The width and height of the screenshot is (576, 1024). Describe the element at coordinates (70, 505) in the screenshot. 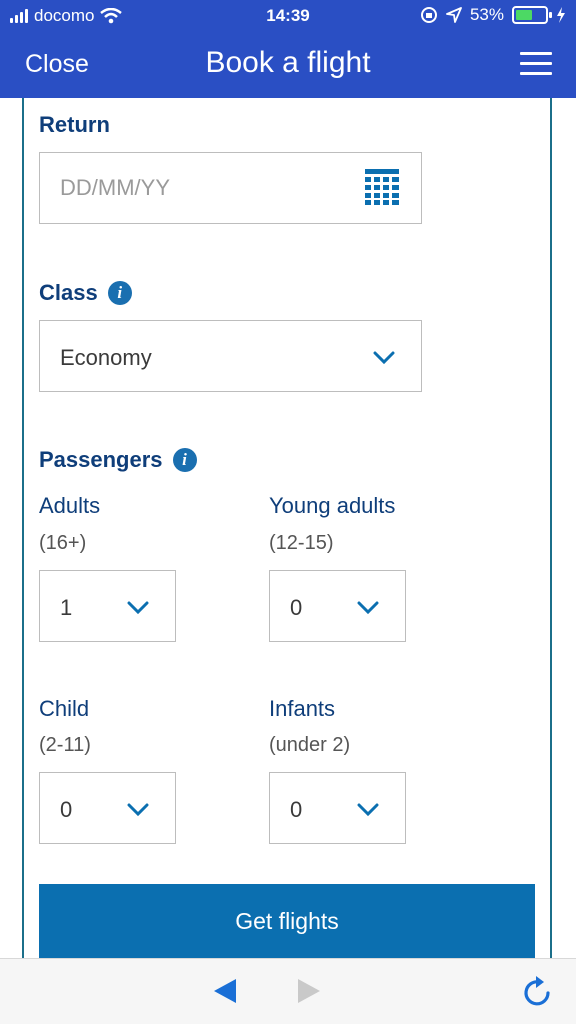

I see `adults-label: Adults` at that location.